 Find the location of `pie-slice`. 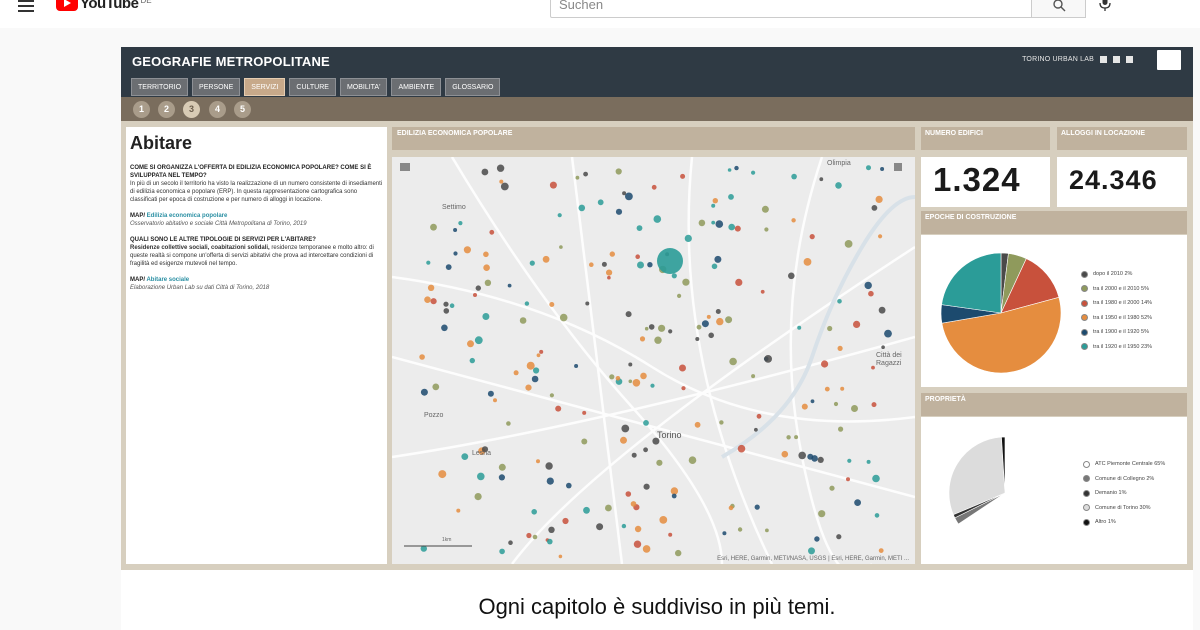

pie-slice is located at coordinates (971, 283).